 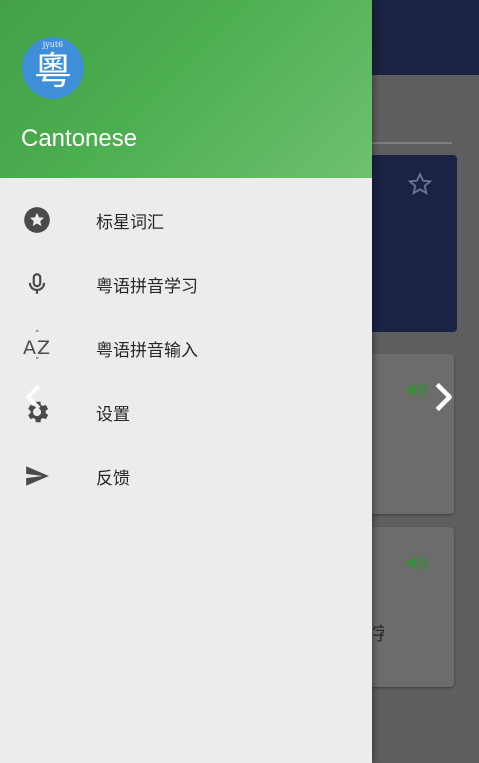 What do you see at coordinates (130, 222) in the screenshot?
I see `menu-item-label: 标星词汇` at bounding box center [130, 222].